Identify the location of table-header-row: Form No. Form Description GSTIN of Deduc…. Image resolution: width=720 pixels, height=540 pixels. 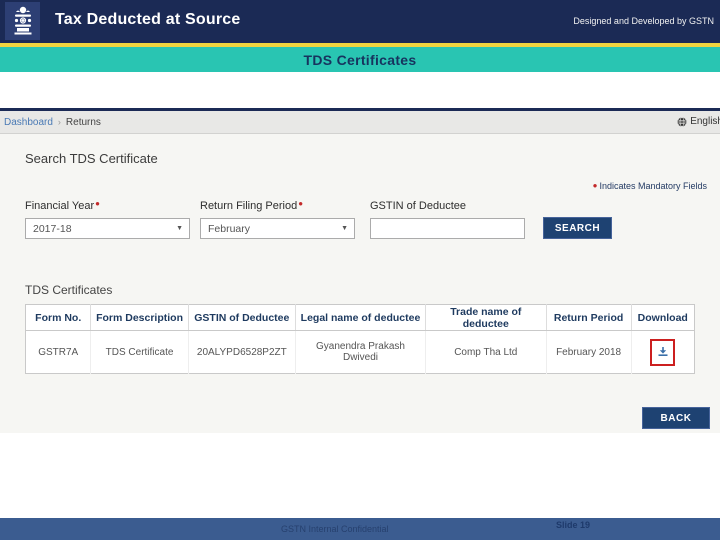
(360, 317).